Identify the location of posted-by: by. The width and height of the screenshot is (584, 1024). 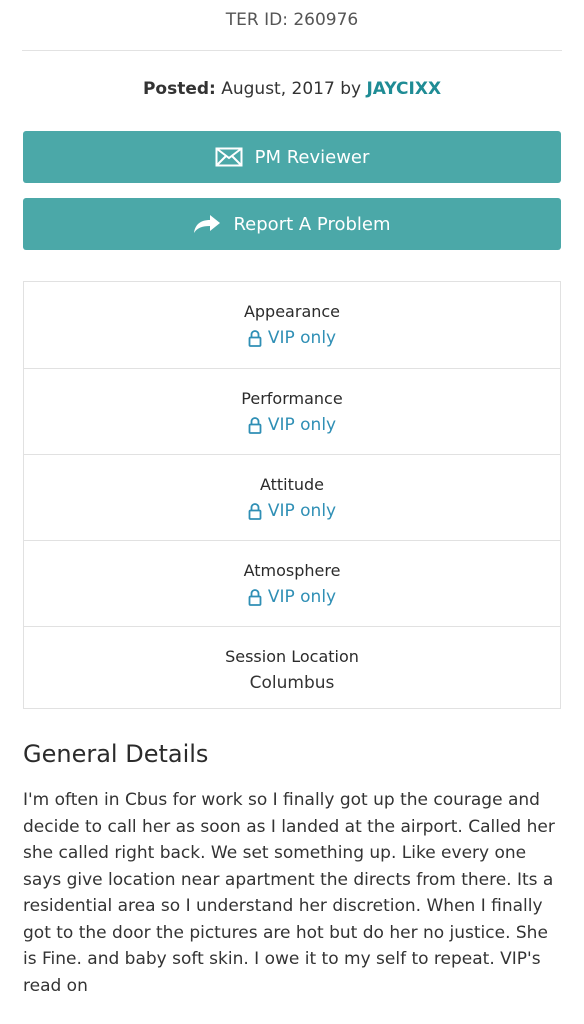
(351, 89).